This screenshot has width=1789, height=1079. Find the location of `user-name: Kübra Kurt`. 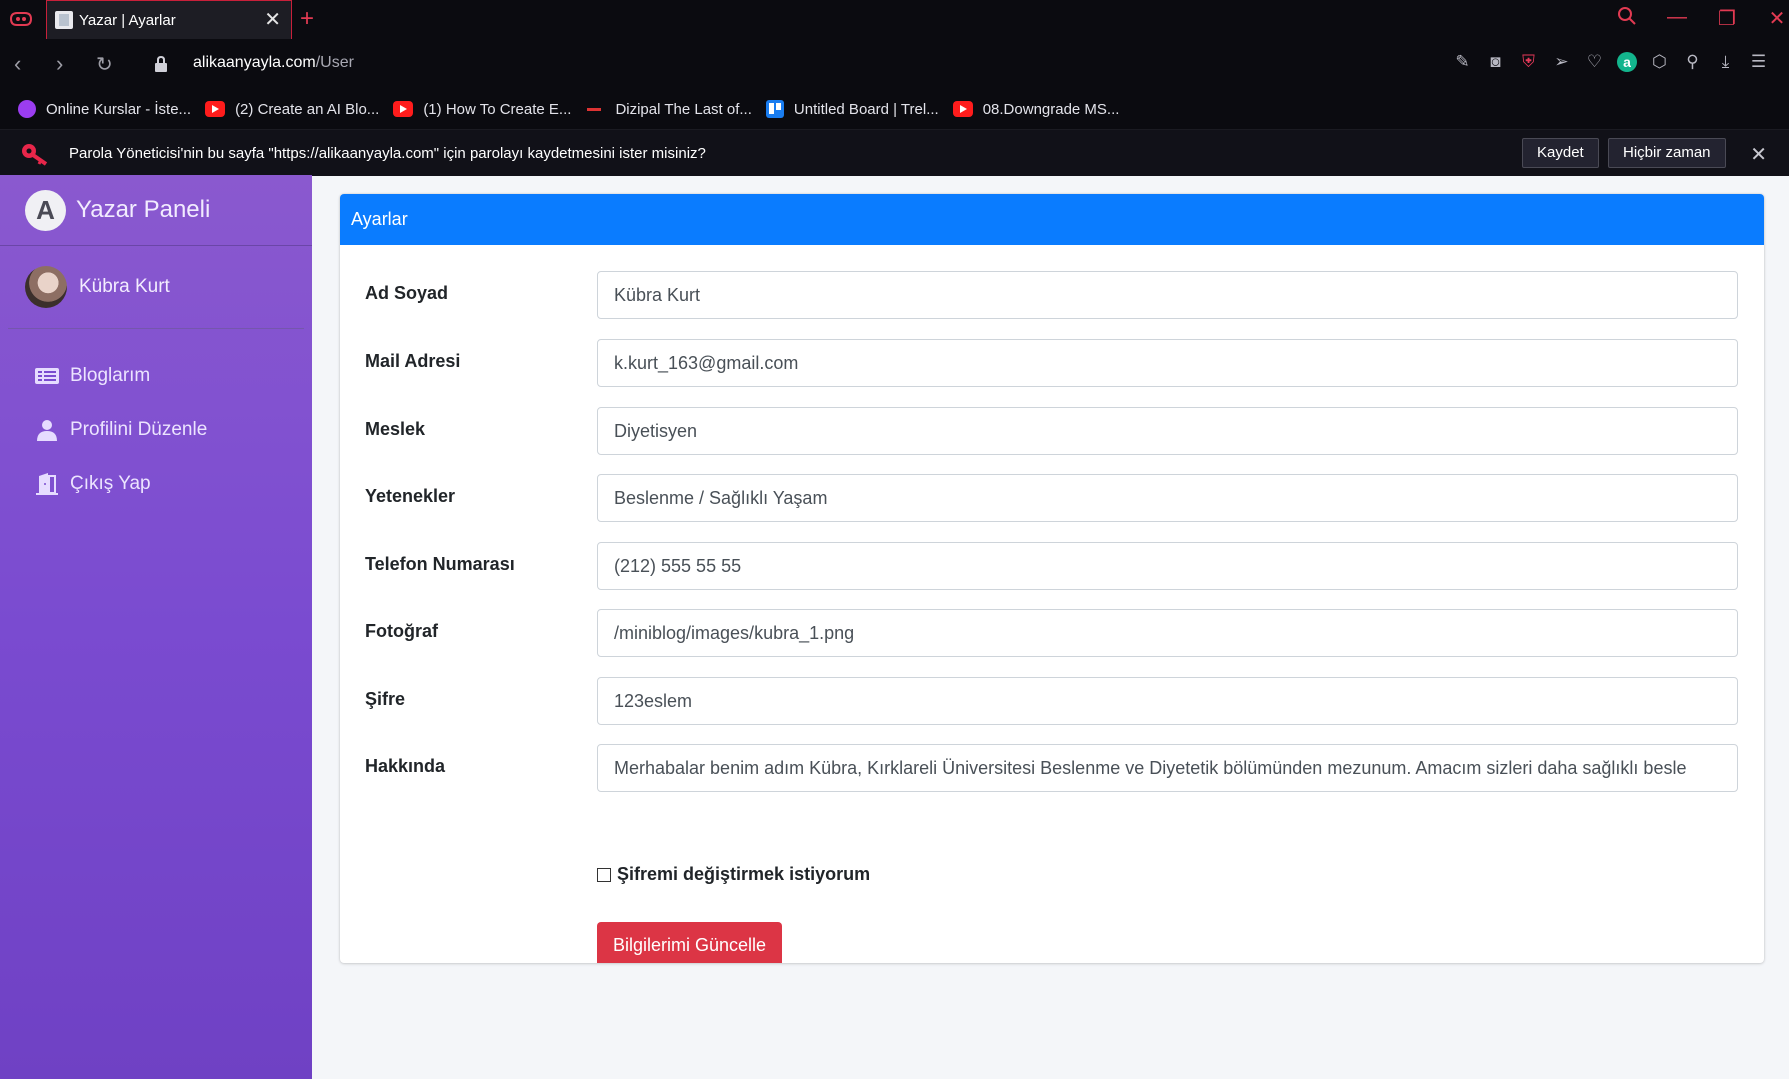

user-name: Kübra Kurt is located at coordinates (124, 286).